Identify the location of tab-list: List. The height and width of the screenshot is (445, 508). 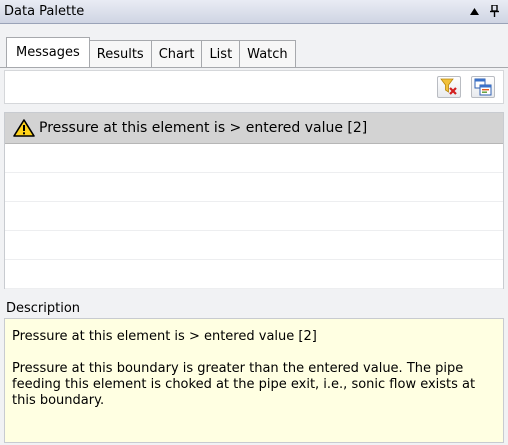
(221, 53).